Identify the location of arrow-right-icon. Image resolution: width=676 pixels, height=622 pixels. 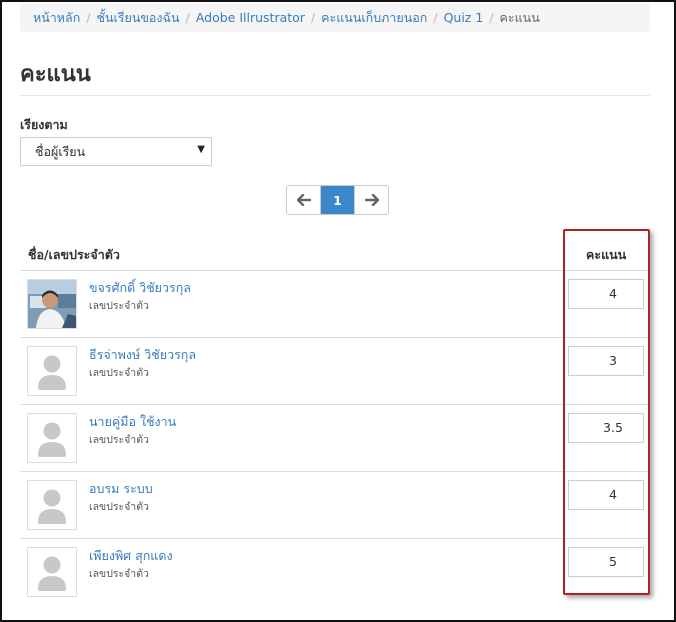
(371, 200).